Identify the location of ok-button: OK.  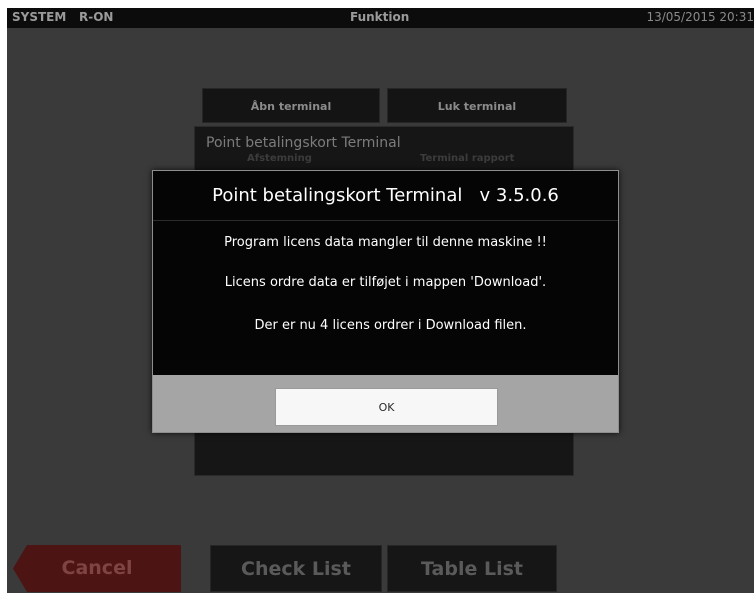
(386, 407).